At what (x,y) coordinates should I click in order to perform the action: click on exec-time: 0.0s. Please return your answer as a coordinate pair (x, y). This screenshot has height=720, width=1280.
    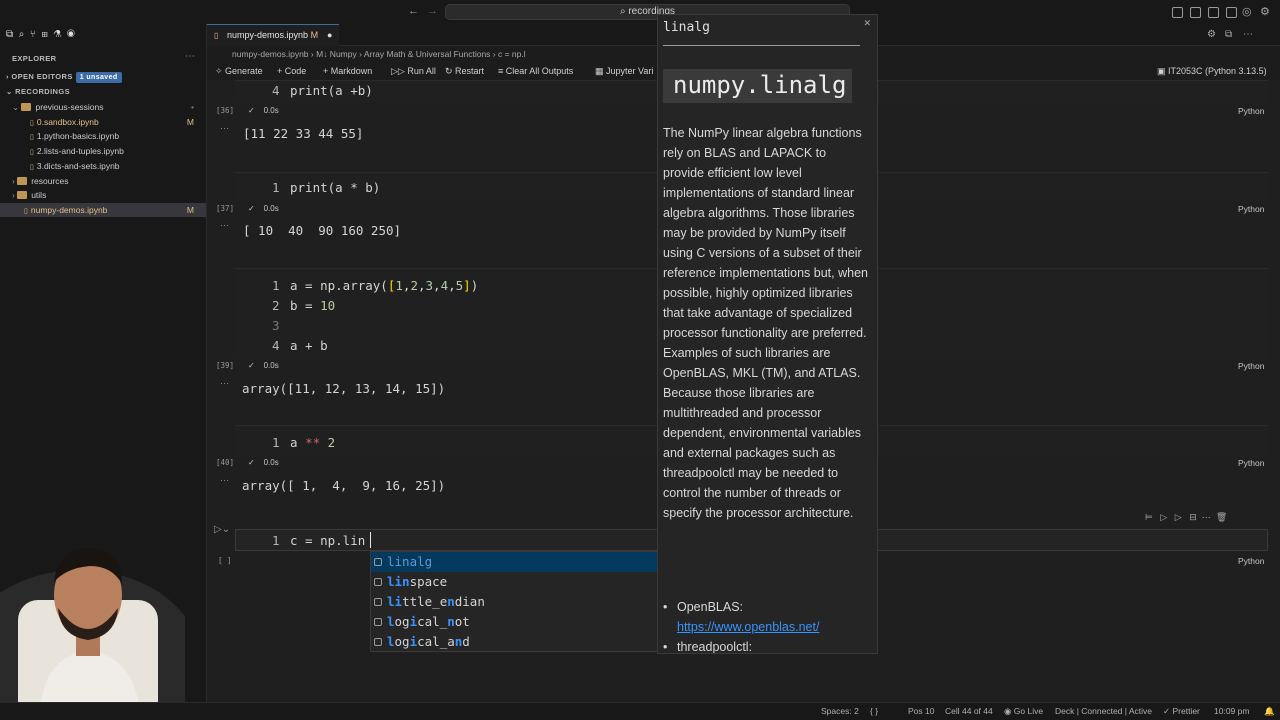
    Looking at the image, I should click on (271, 110).